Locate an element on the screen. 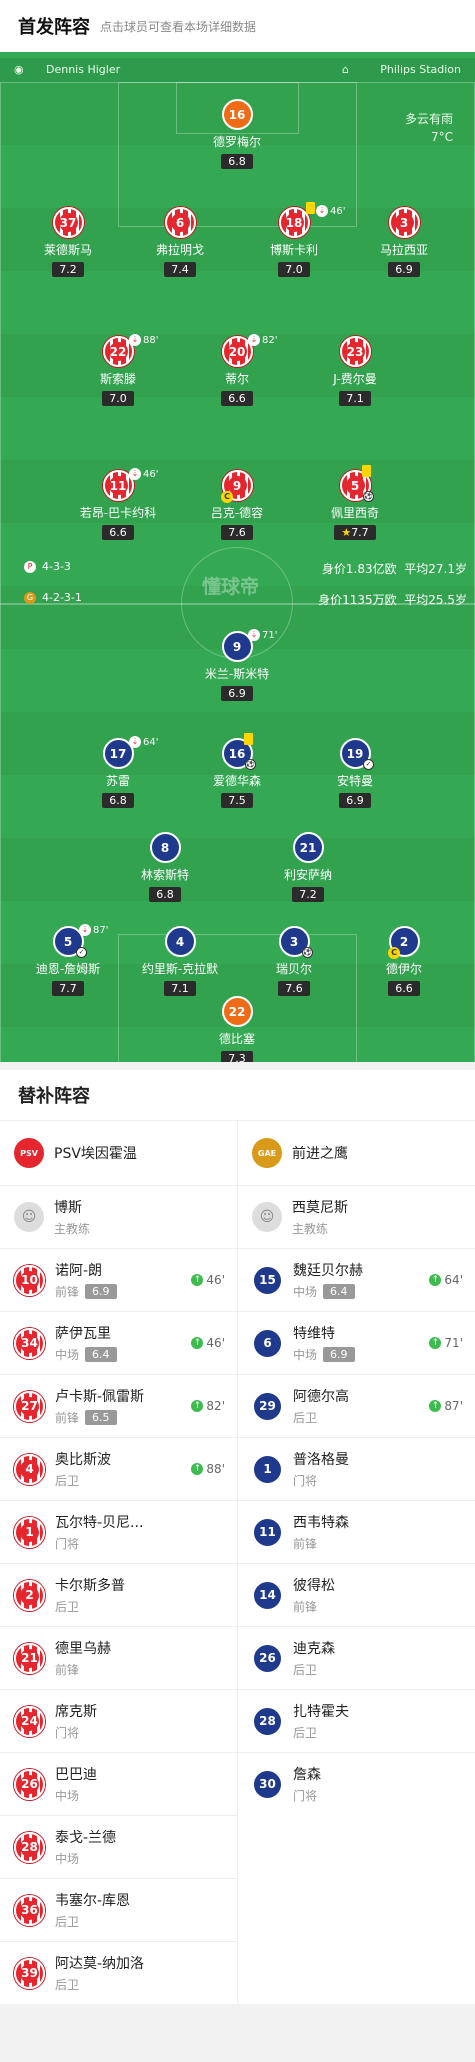 The image size is (475, 2062). home-formation: P 4-3-3 is located at coordinates (47, 566).